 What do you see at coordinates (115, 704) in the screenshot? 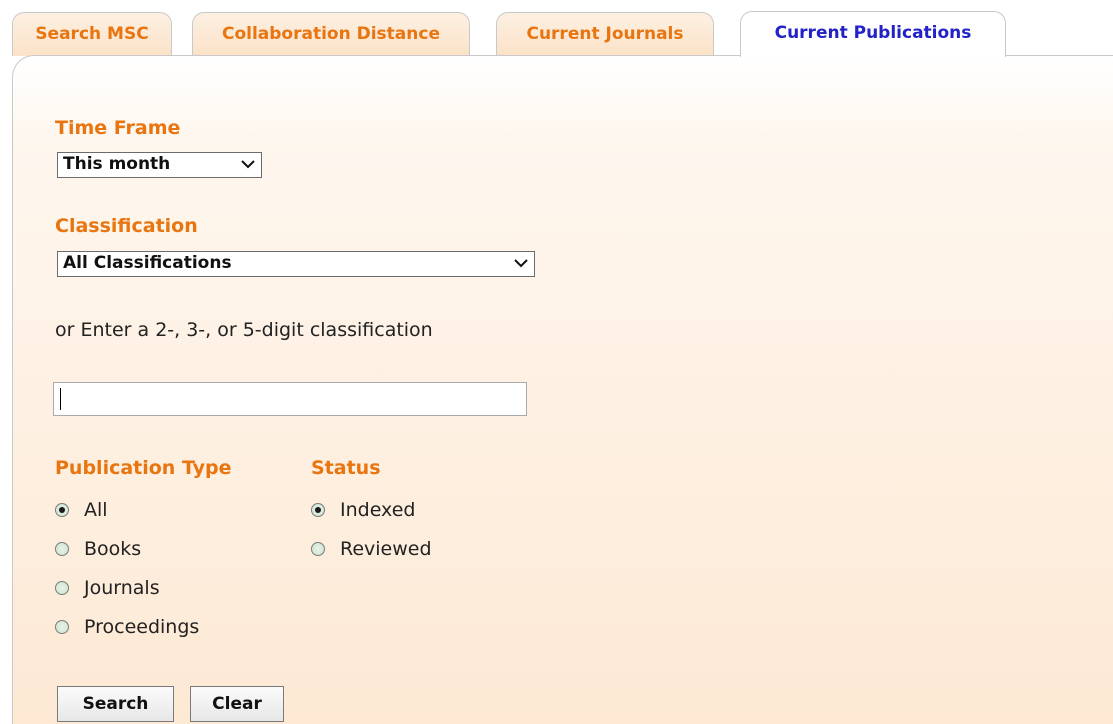
I see `search-button: Search` at bounding box center [115, 704].